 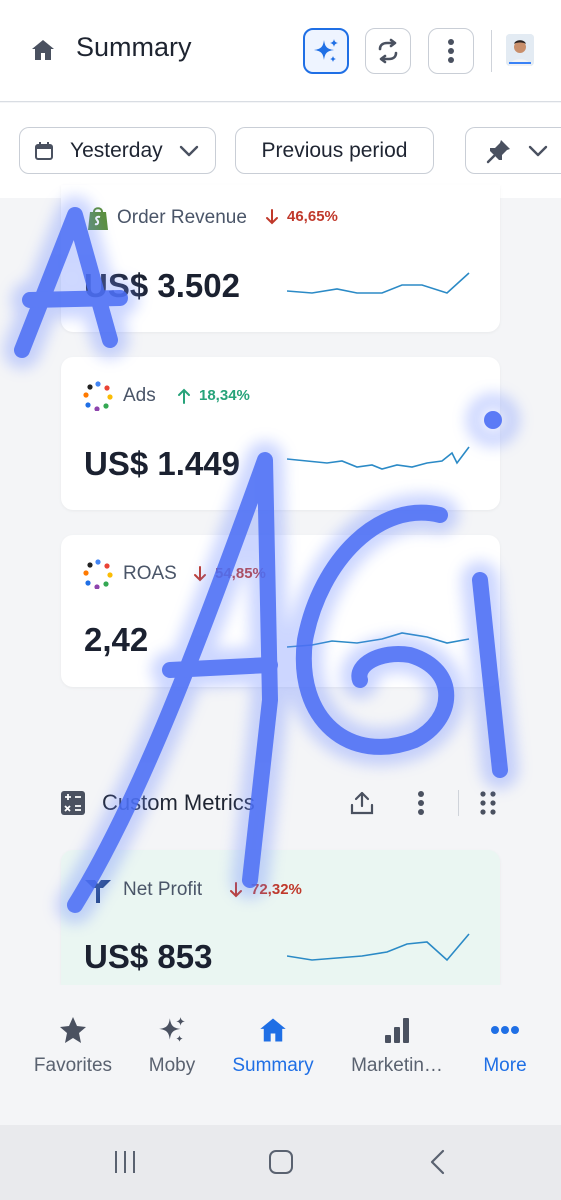 I want to click on nav-moby: Moby, so click(x=172, y=1045).